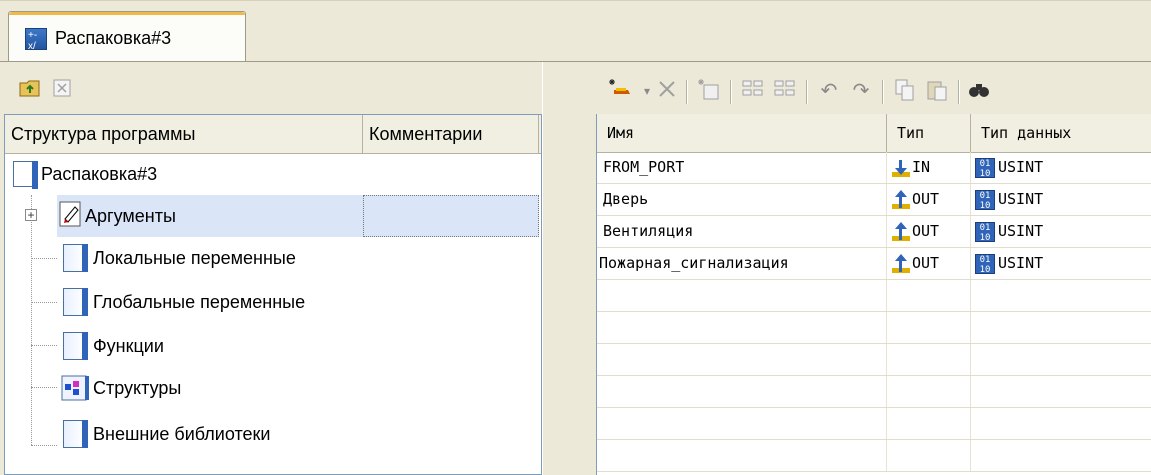  Describe the element at coordinates (130, 216) in the screenshot. I see `tree-item-label: Аргументы` at that location.